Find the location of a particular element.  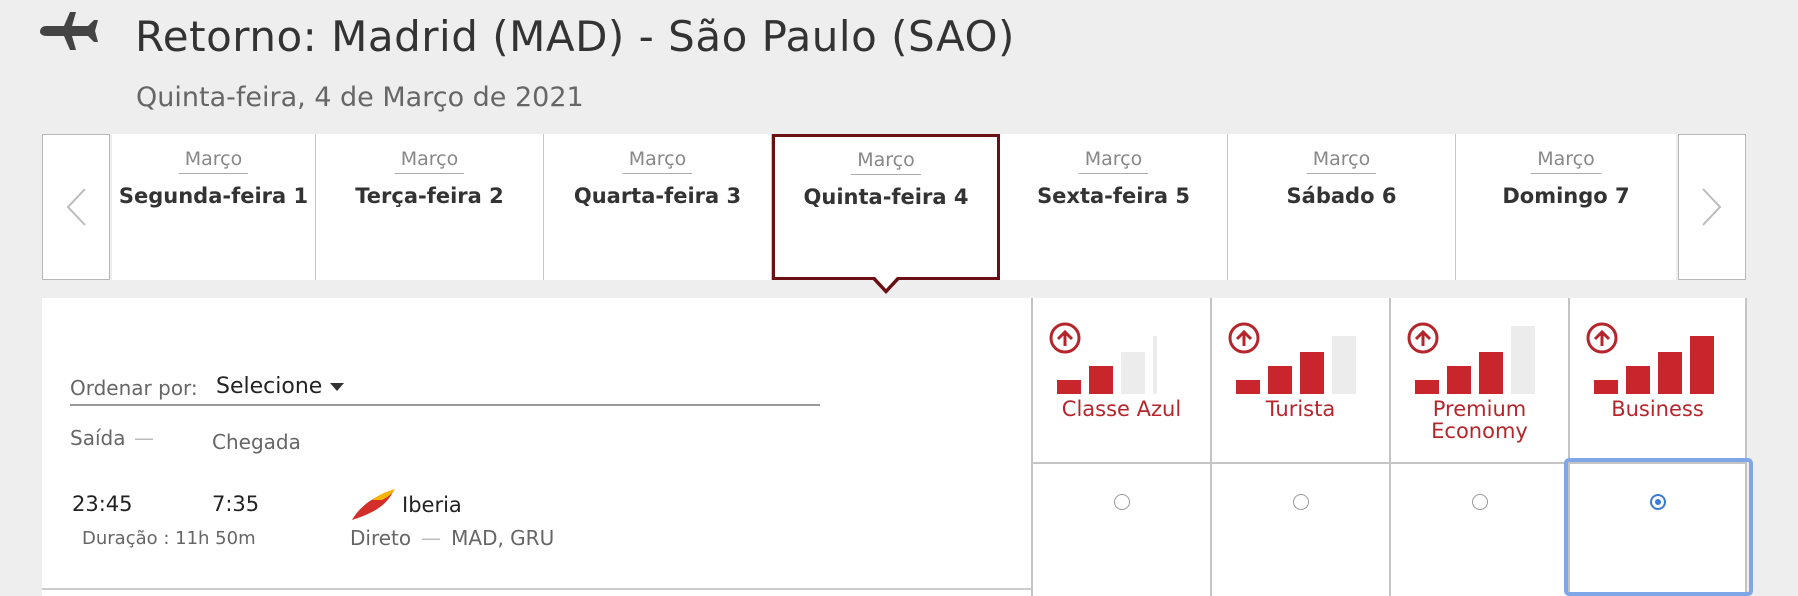

date-tab-2: Março Terça-feira 2 is located at coordinates (430, 207).